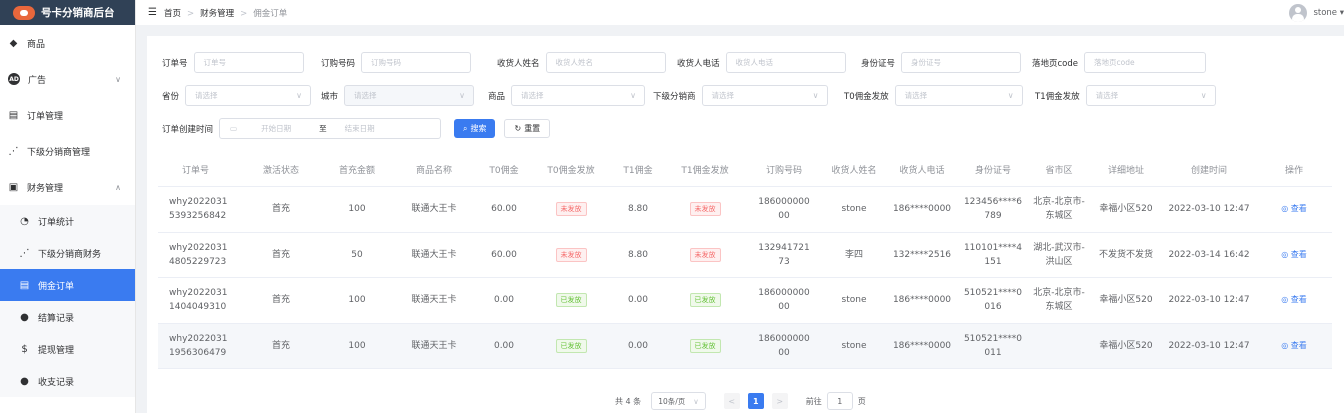  I want to click on sidebar-item-2: ▤ 订单管理, so click(67, 115).